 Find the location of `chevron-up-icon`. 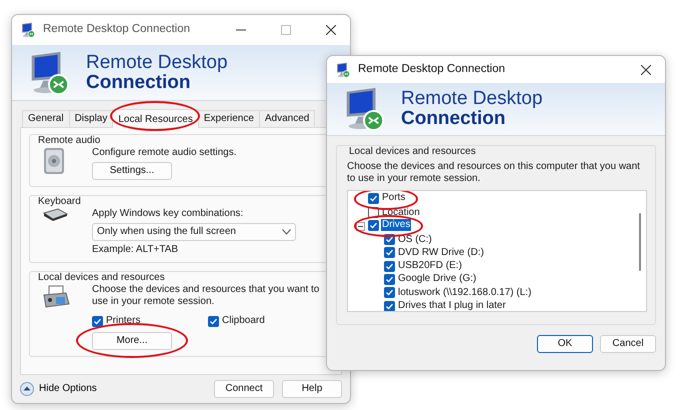

chevron-up-icon is located at coordinates (27, 389).